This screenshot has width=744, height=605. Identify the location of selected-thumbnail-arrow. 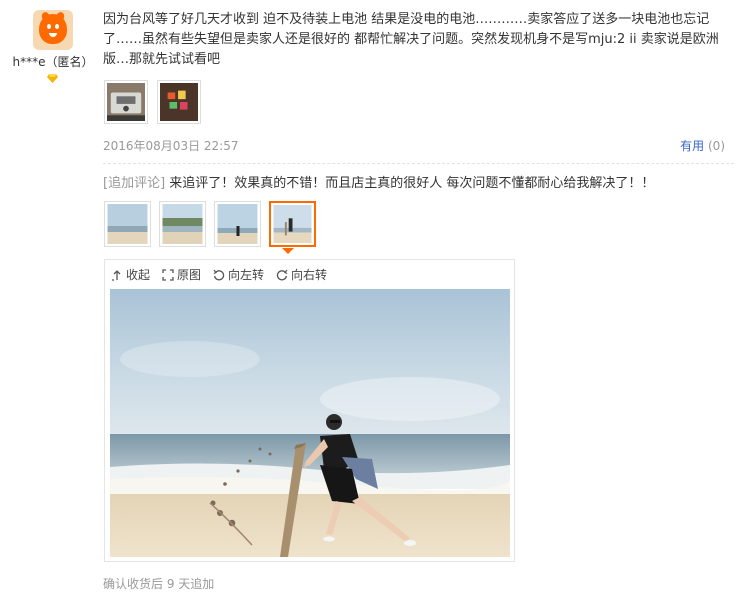
(288, 251).